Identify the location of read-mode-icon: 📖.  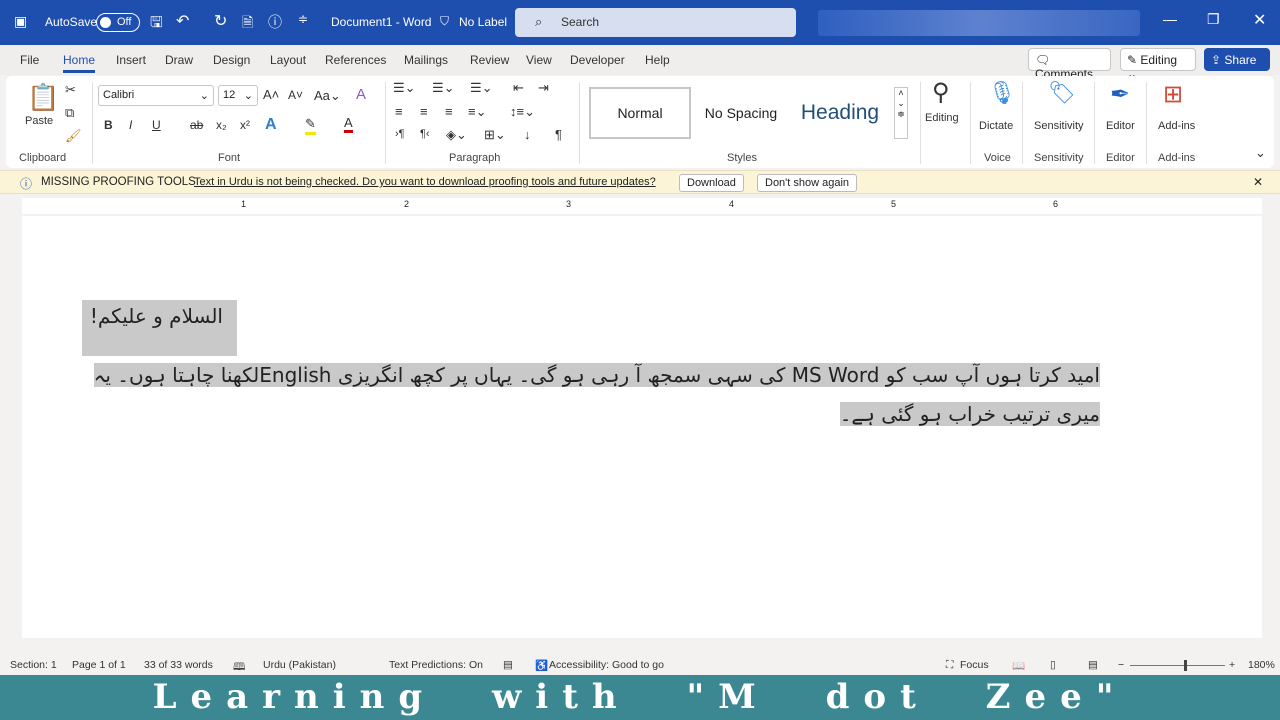
(1018, 665).